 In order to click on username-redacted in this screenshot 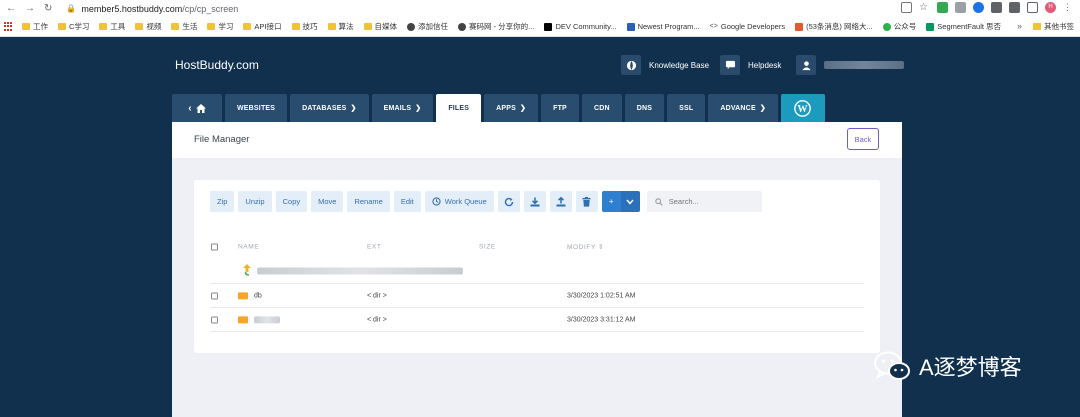, I will do `click(864, 65)`.